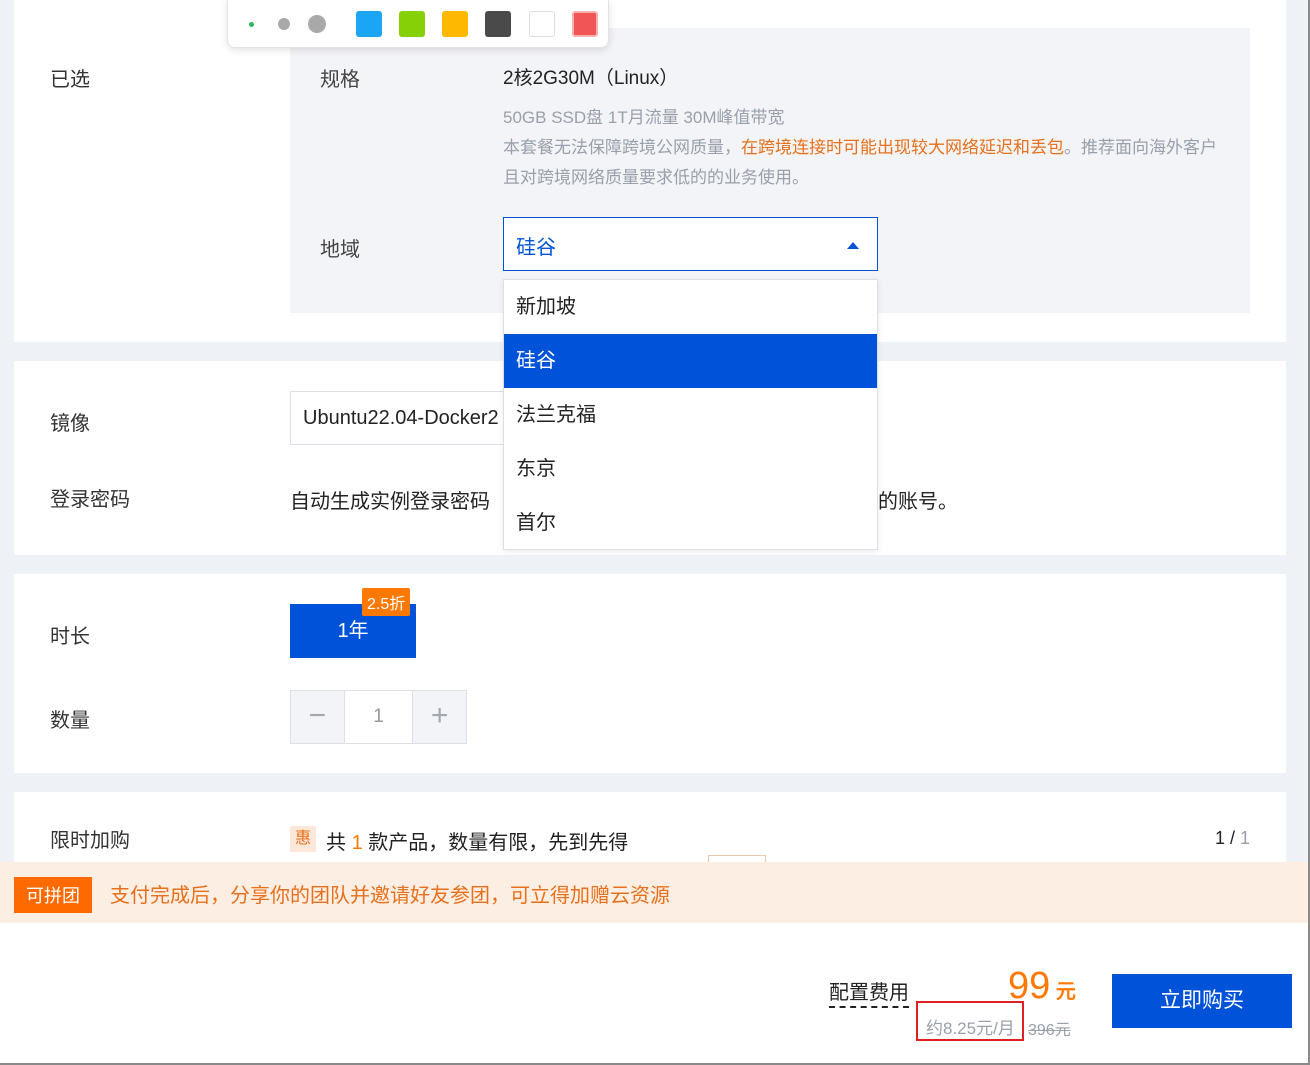  I want to click on discount-badge: 2.5折, so click(386, 602).